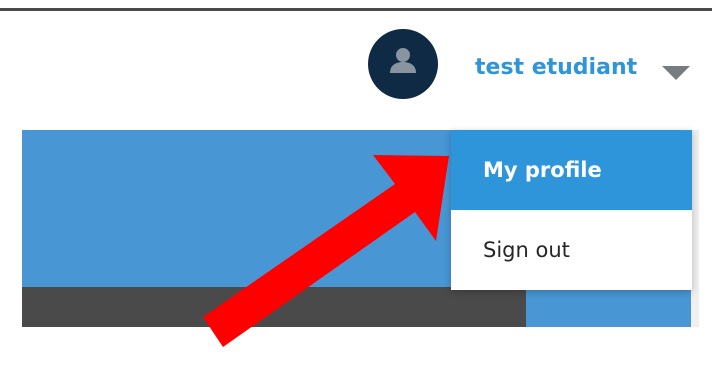 The image size is (712, 365). Describe the element at coordinates (571, 170) in the screenshot. I see `my-profile-menu-item: My profile` at that location.